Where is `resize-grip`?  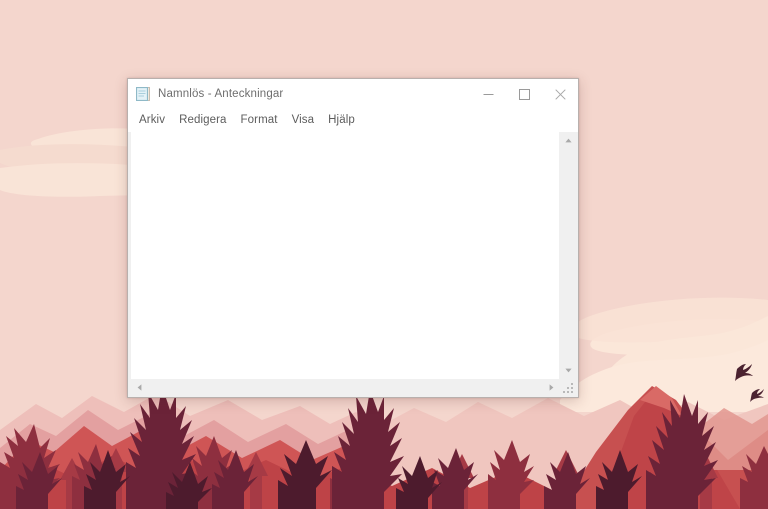 resize-grip is located at coordinates (568, 387).